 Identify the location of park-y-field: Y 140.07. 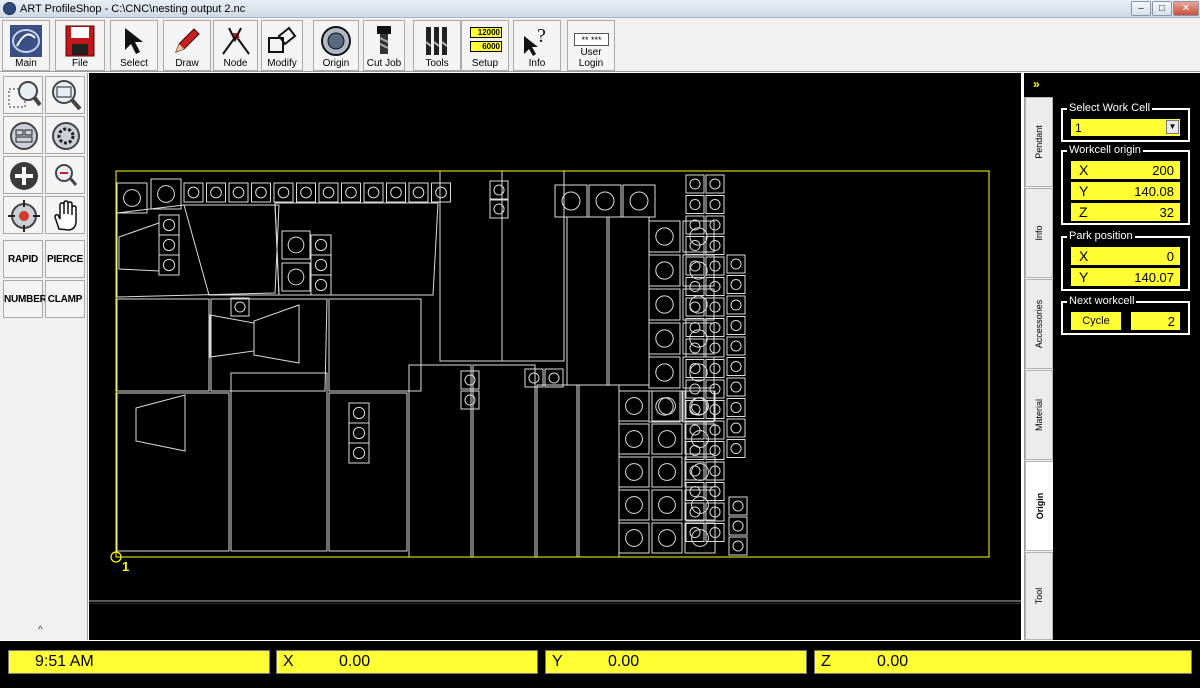
(1125, 277).